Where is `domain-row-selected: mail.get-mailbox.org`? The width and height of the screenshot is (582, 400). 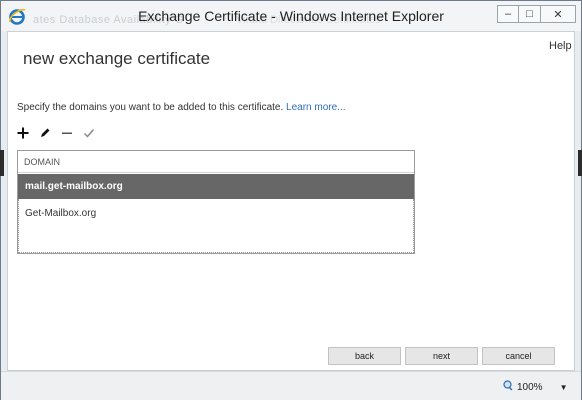
domain-row-selected: mail.get-mailbox.org is located at coordinates (216, 186).